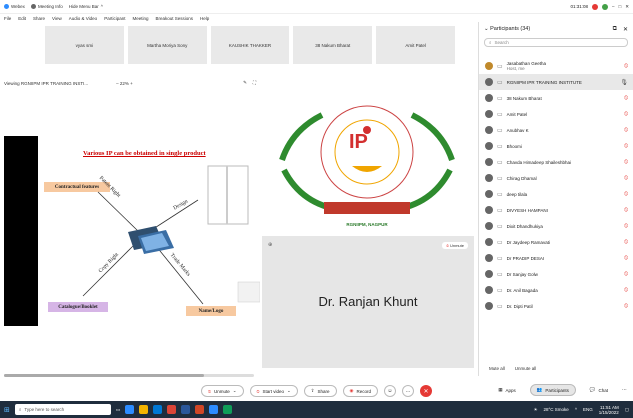 This screenshot has height=418, width=633. Describe the element at coordinates (556, 66) in the screenshot. I see `participant-row: ▭ Jasabathan Geetha Host, me ⦸` at that location.